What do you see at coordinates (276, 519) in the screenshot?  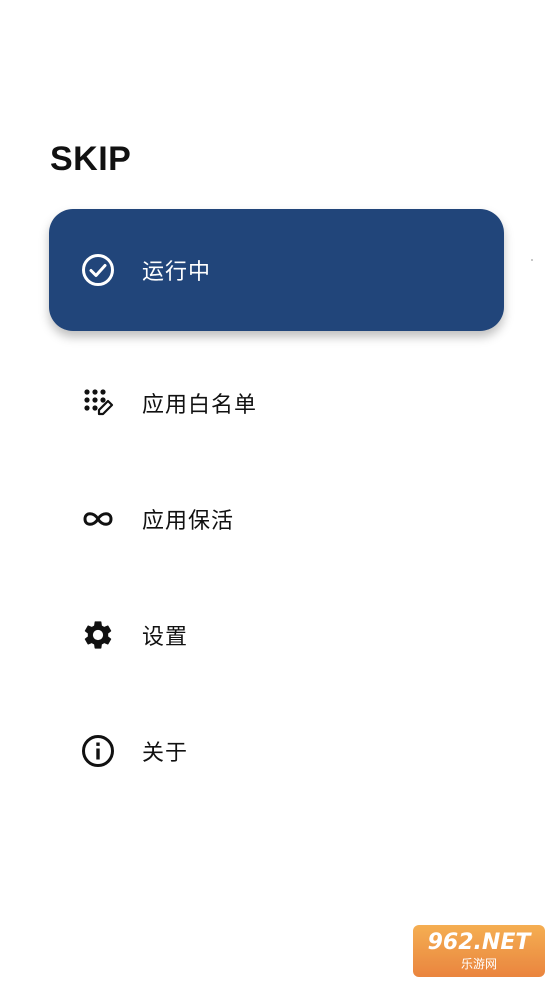 I see `nav-item-keepalive: 应用保活` at bounding box center [276, 519].